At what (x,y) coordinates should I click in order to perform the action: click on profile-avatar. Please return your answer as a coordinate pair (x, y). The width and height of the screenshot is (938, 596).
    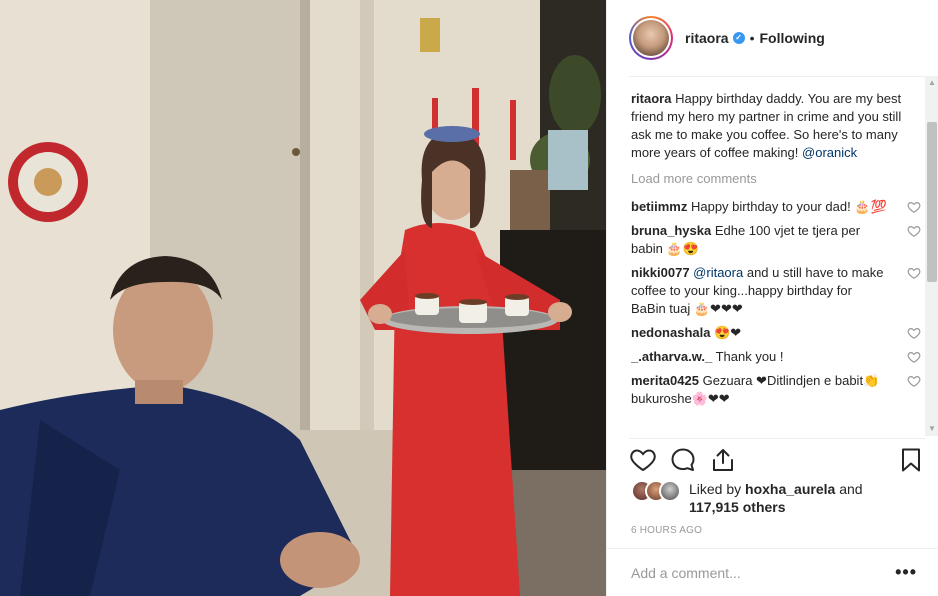
    Looking at the image, I should click on (651, 38).